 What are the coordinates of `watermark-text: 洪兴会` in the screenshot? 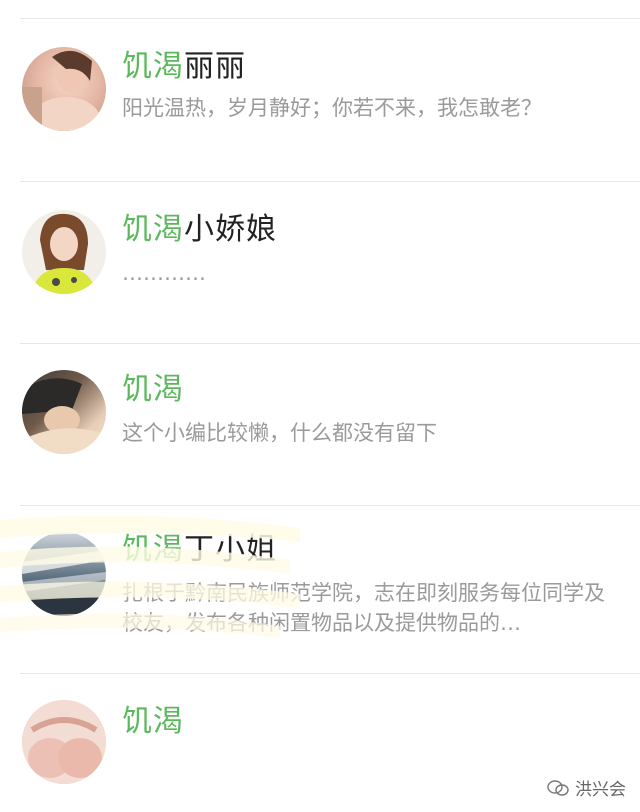 It's located at (600, 790).